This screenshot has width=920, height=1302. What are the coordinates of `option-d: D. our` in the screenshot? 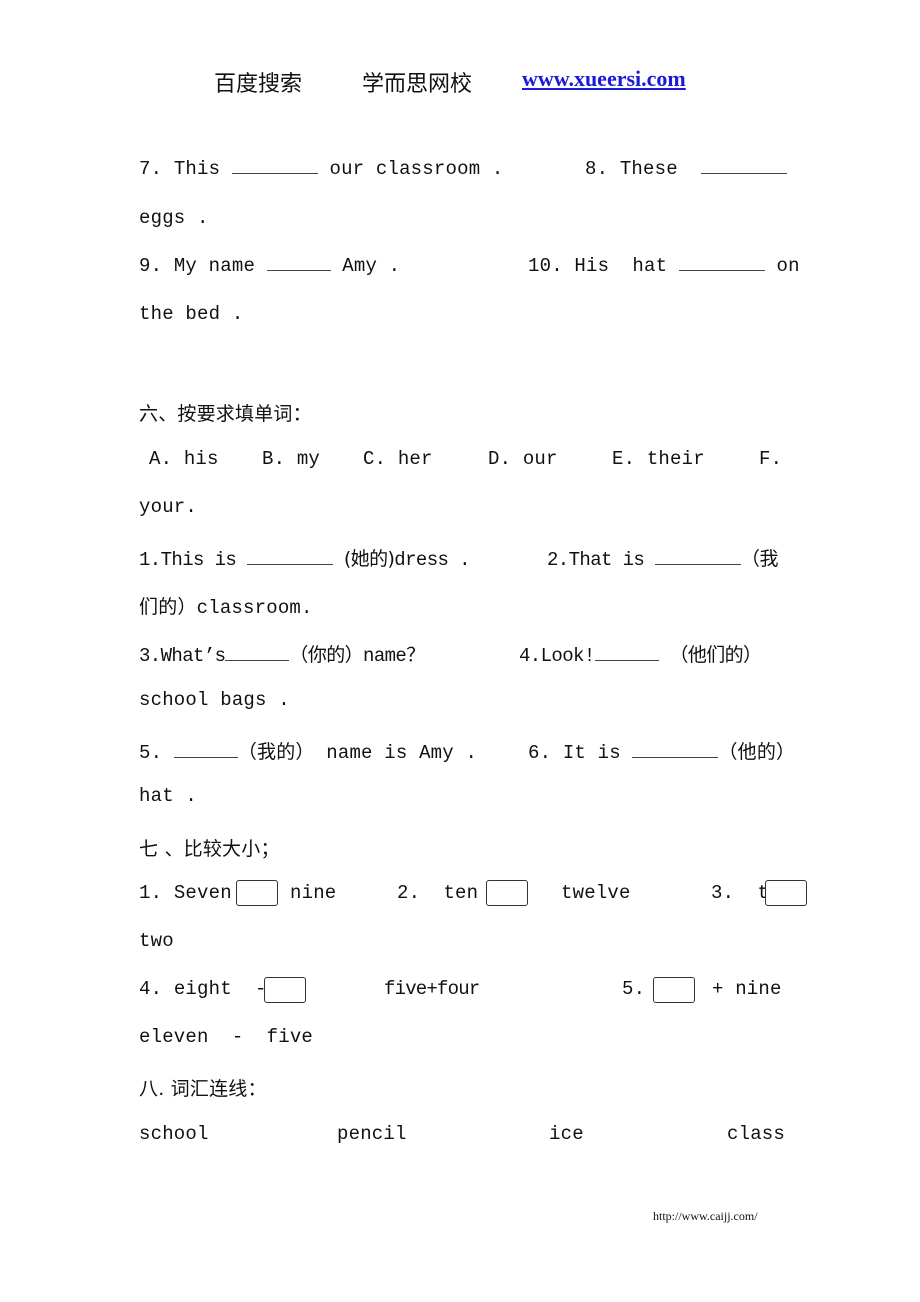 It's located at (523, 459).